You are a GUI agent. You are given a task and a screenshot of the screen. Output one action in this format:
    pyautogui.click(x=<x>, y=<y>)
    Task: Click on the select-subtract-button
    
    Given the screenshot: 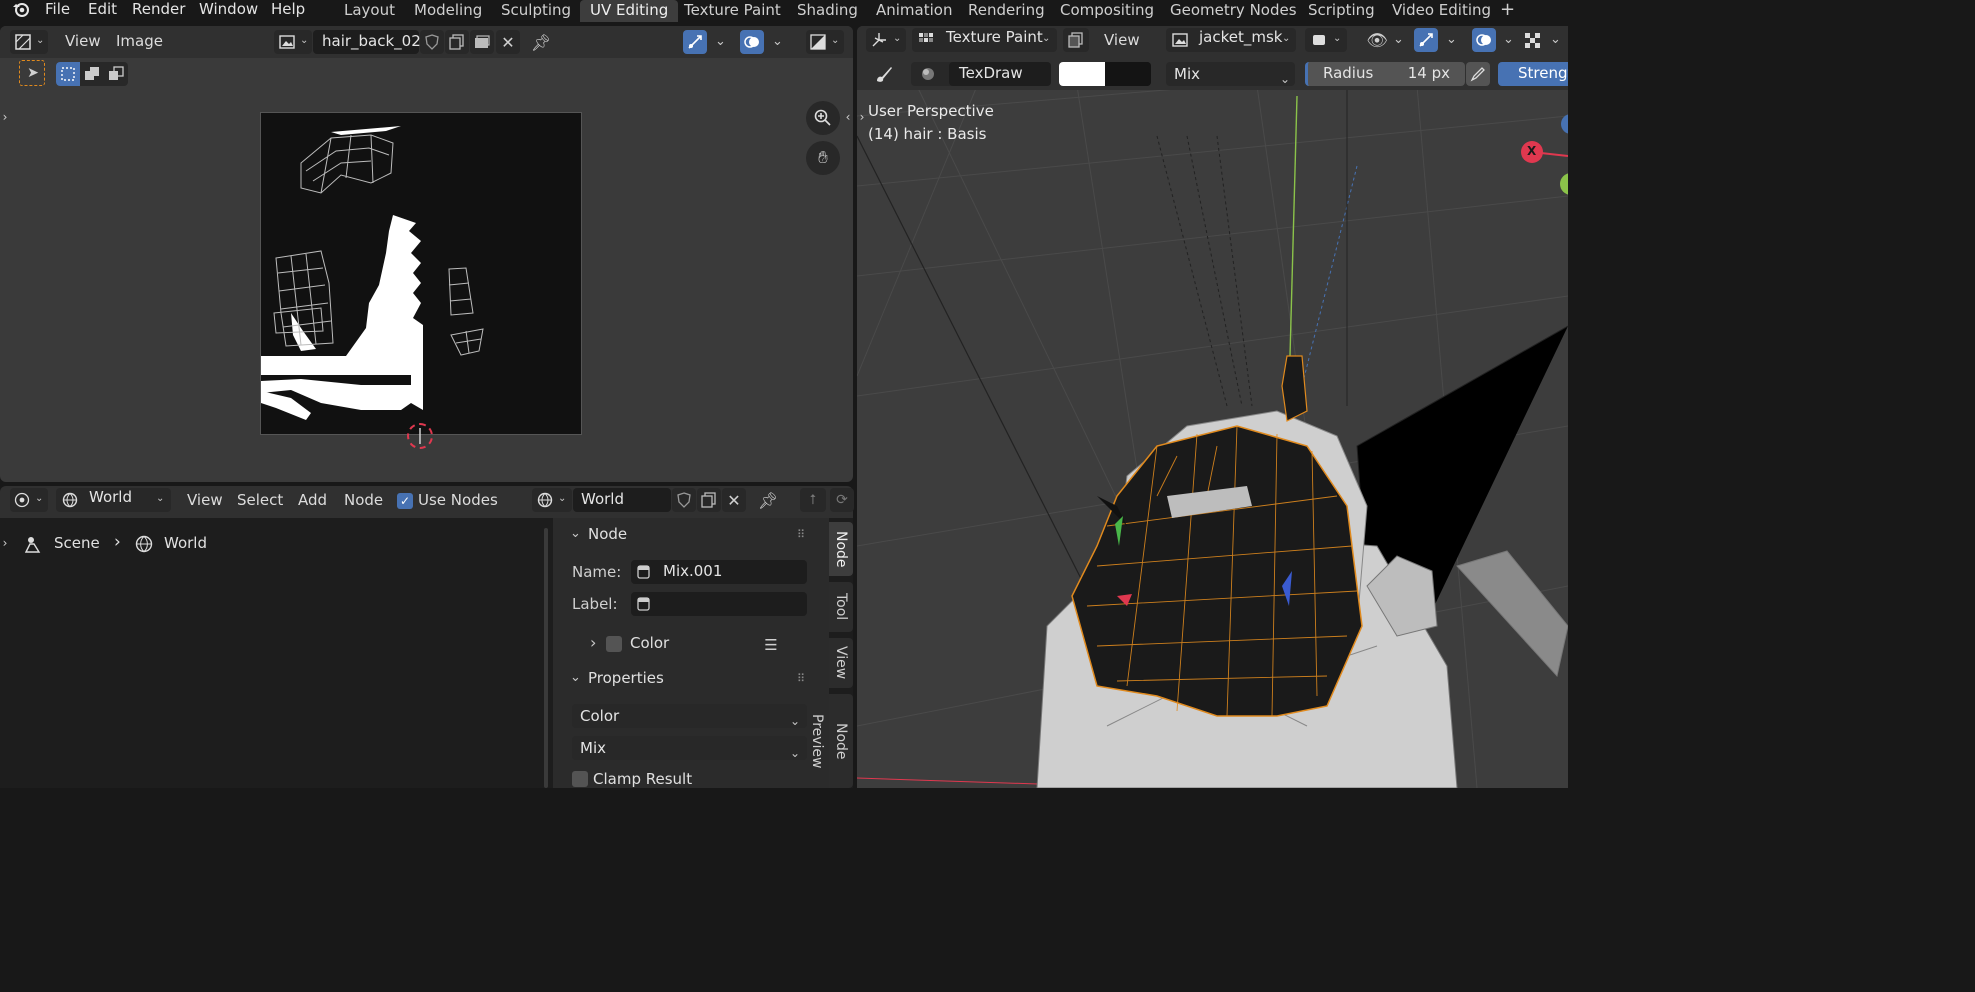 What is the action you would take?
    pyautogui.click(x=116, y=74)
    